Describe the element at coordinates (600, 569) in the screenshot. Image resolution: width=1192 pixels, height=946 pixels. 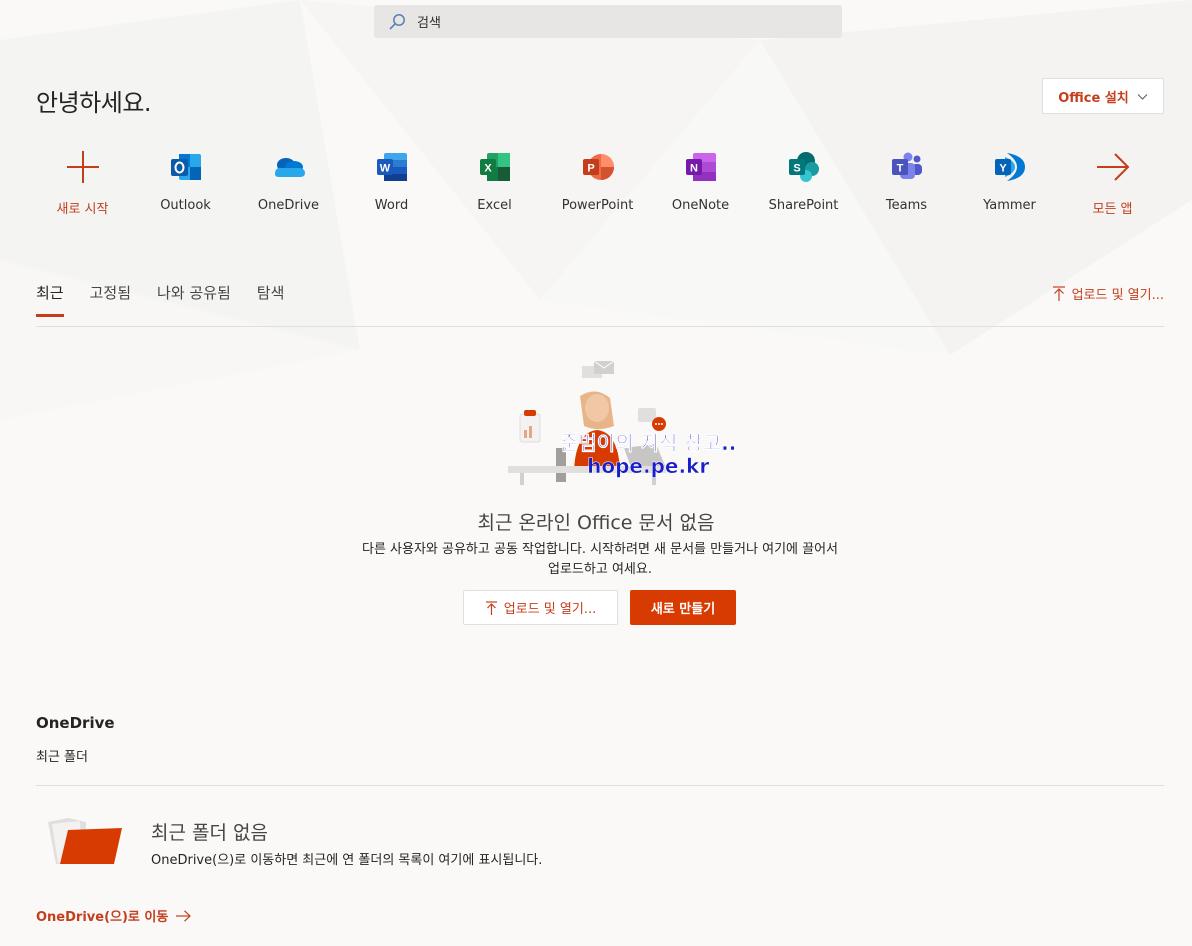
I see `empty-state-description-line-2: 업로드하고 여세요.` at that location.